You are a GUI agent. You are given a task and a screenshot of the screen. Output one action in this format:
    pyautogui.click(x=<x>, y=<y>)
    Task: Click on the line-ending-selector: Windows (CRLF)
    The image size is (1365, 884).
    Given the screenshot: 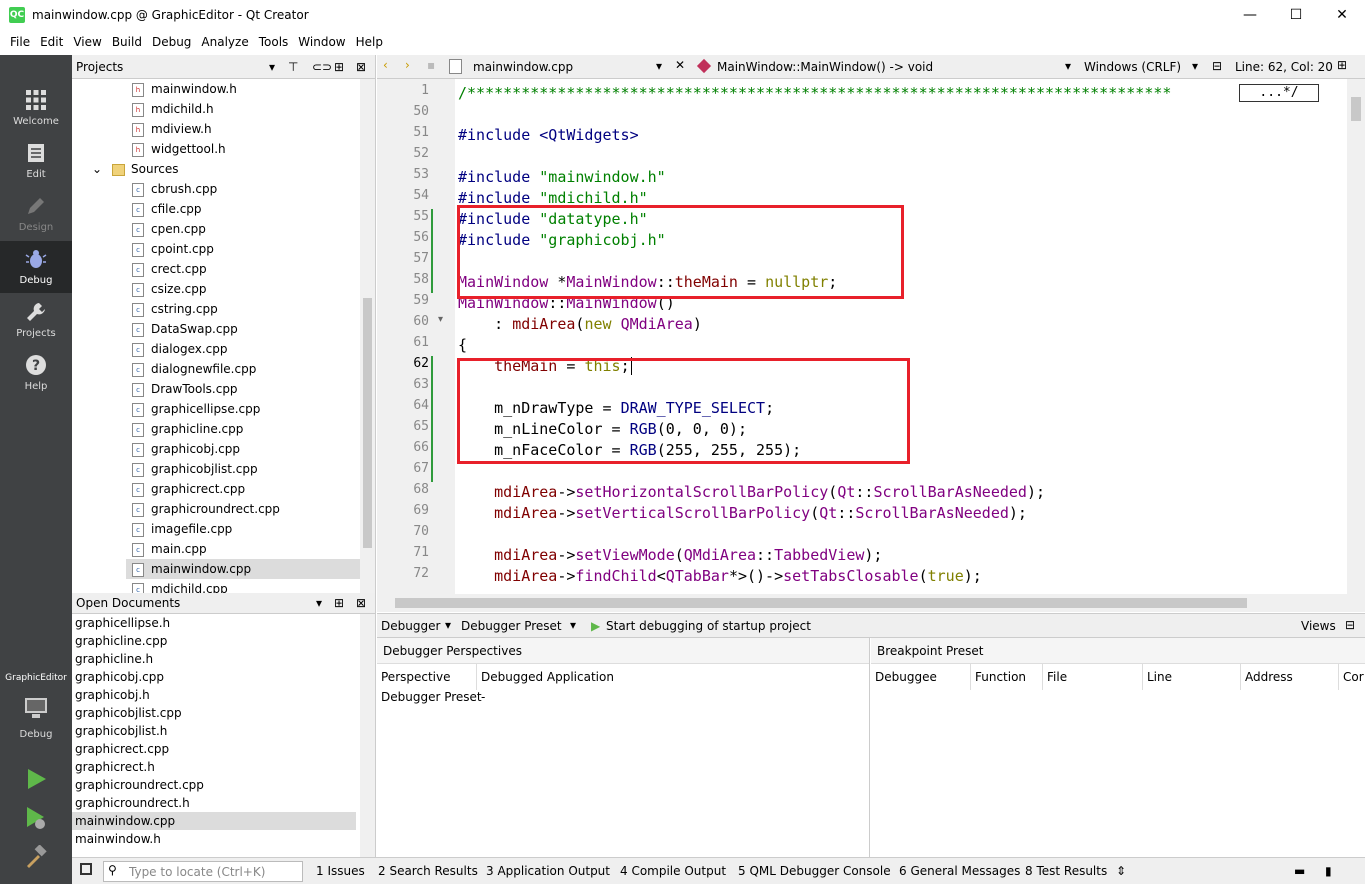 What is the action you would take?
    pyautogui.click(x=1132, y=67)
    